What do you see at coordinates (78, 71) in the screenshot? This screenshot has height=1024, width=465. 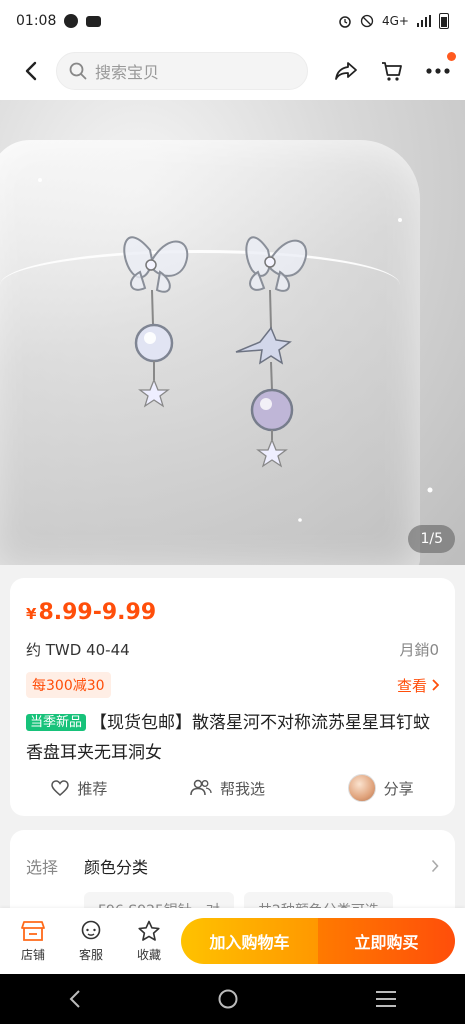 I see `search-icon` at bounding box center [78, 71].